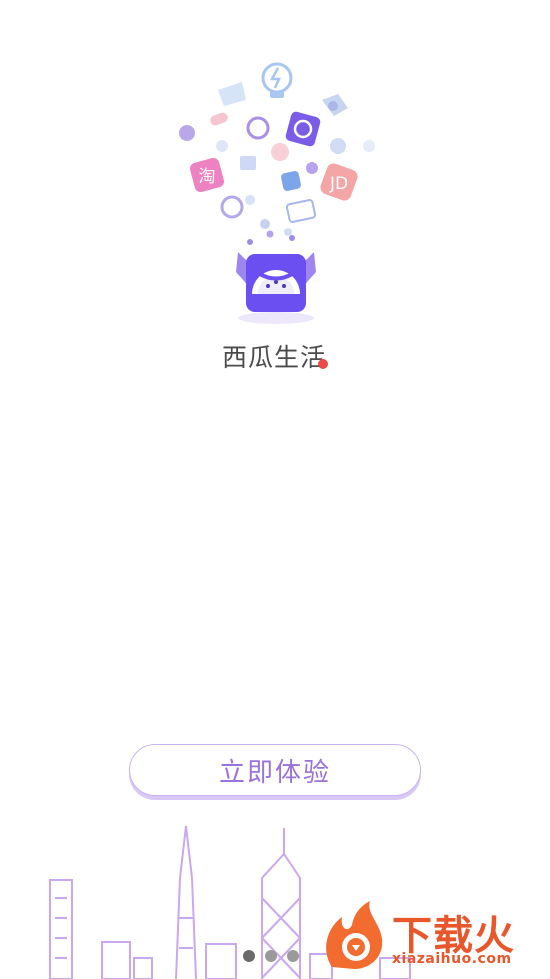 The image size is (550, 979). I want to click on xiazaihuo-watermark: 下载火 xiazaihuo.com, so click(432, 936).